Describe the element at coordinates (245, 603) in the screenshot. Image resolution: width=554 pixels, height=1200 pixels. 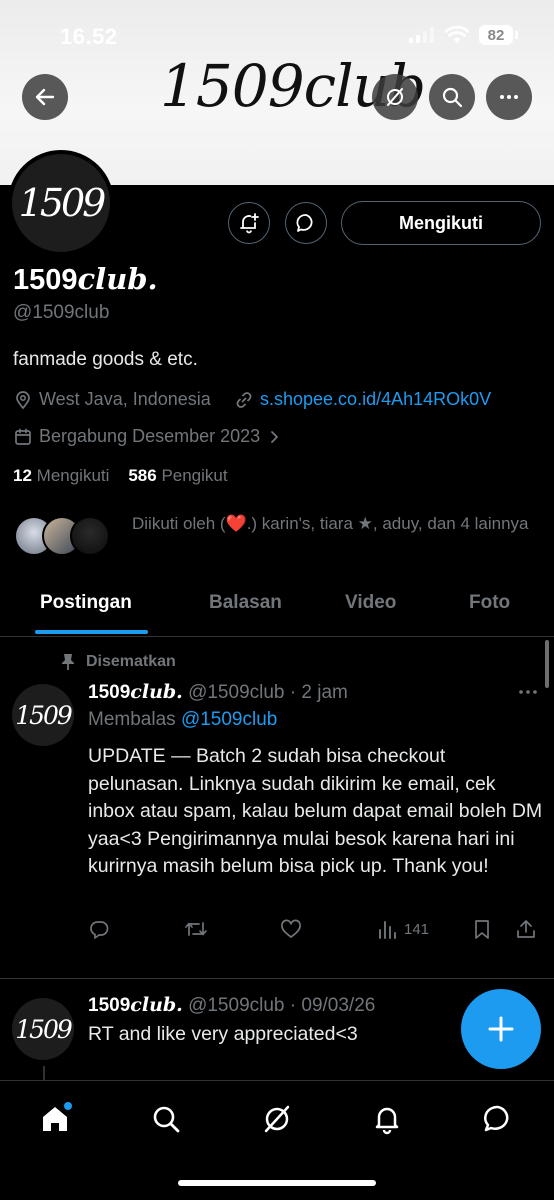
I see `tab-replies: Balasan` at that location.